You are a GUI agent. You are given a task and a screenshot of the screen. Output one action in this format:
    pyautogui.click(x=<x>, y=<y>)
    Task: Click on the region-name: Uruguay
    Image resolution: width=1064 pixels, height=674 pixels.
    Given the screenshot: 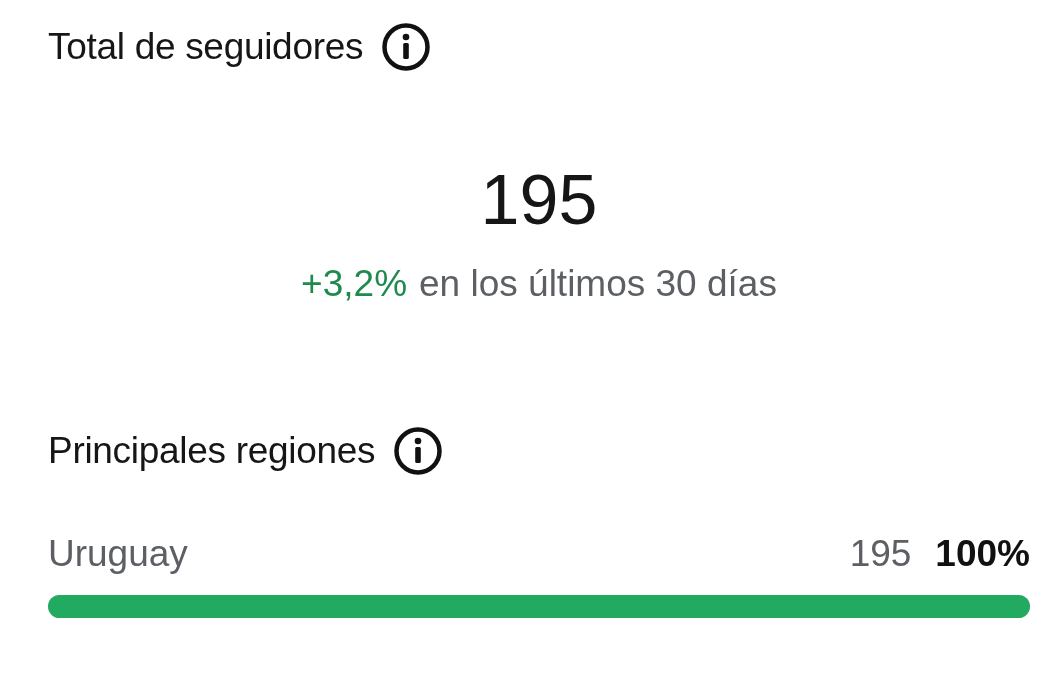 What is the action you would take?
    pyautogui.click(x=118, y=554)
    